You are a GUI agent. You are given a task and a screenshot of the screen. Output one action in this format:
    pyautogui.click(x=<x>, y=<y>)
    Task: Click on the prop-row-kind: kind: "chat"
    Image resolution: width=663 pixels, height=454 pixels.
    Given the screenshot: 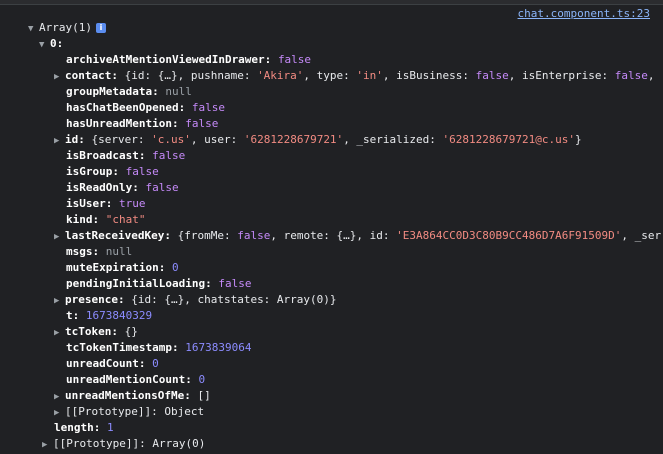 What is the action you would take?
    pyautogui.click(x=106, y=220)
    